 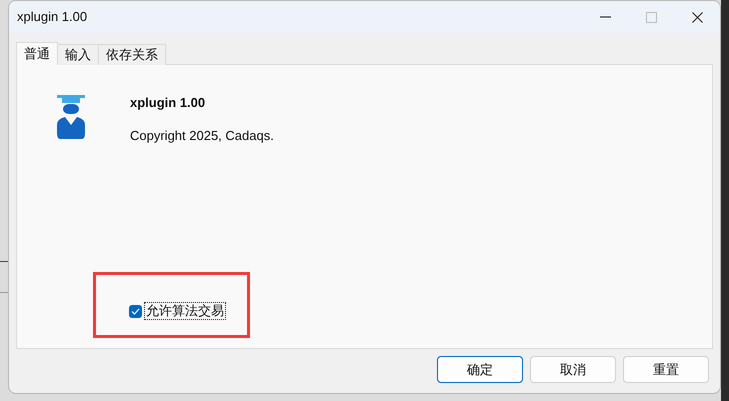 What do you see at coordinates (52, 17) in the screenshot?
I see `window-title: xplugin 1.00` at bounding box center [52, 17].